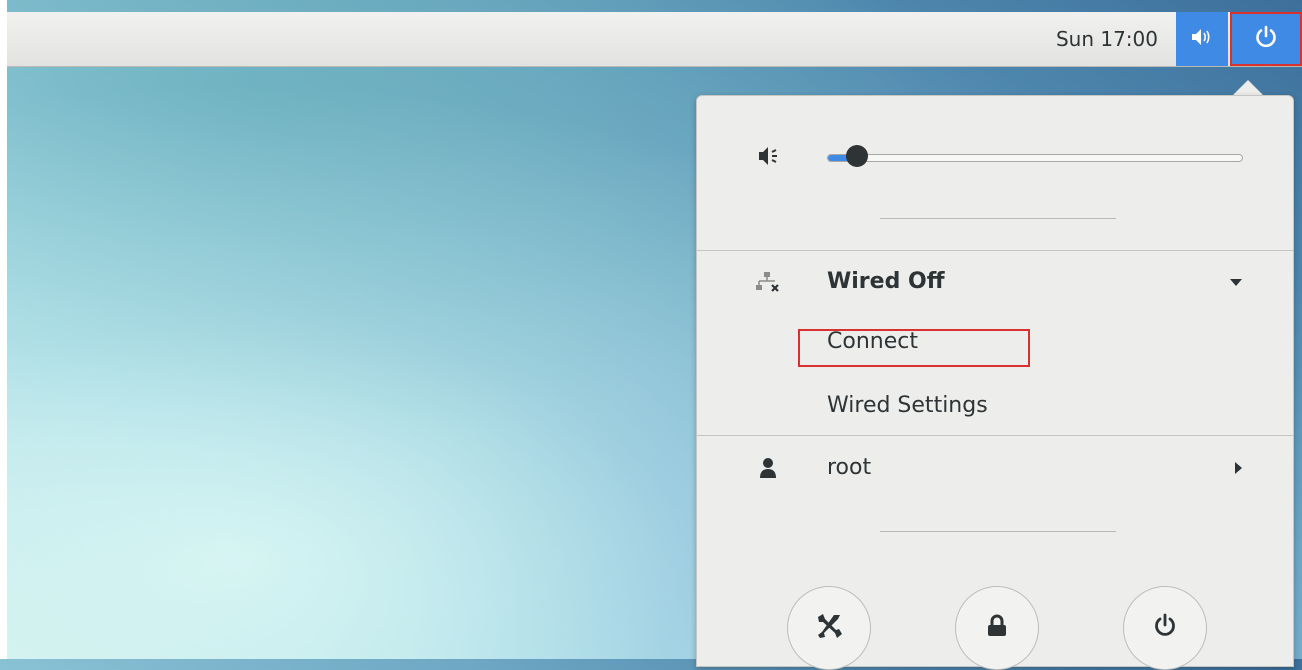  I want to click on user-name: root, so click(849, 467).